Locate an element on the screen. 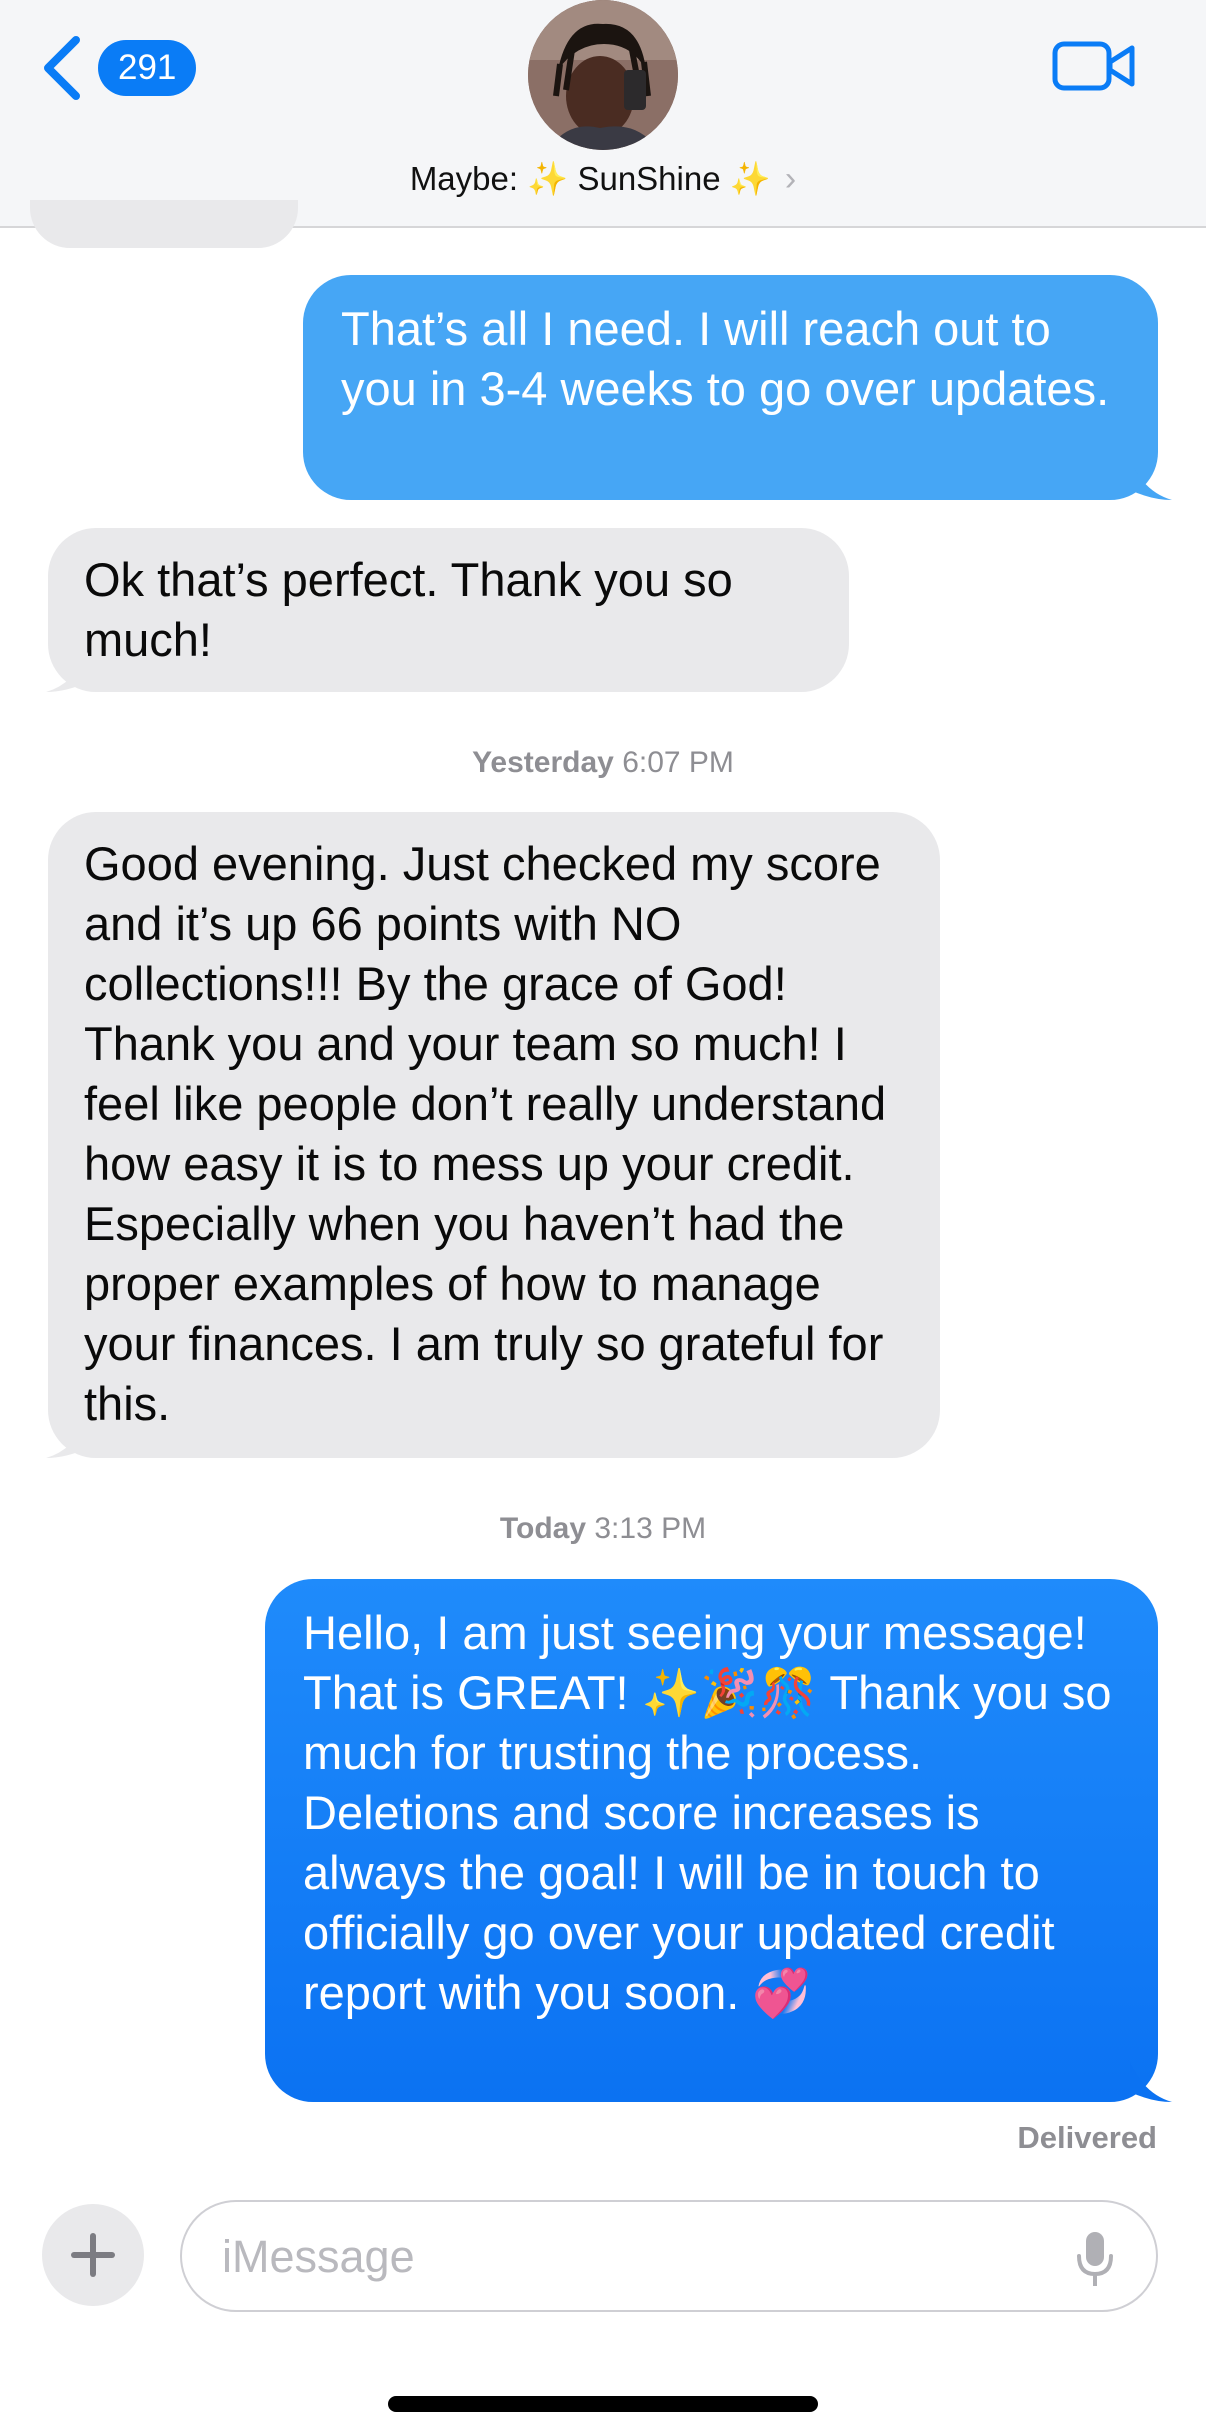 This screenshot has width=1206, height=2436. timestamp: Today 3:13 PM is located at coordinates (603, 1529).